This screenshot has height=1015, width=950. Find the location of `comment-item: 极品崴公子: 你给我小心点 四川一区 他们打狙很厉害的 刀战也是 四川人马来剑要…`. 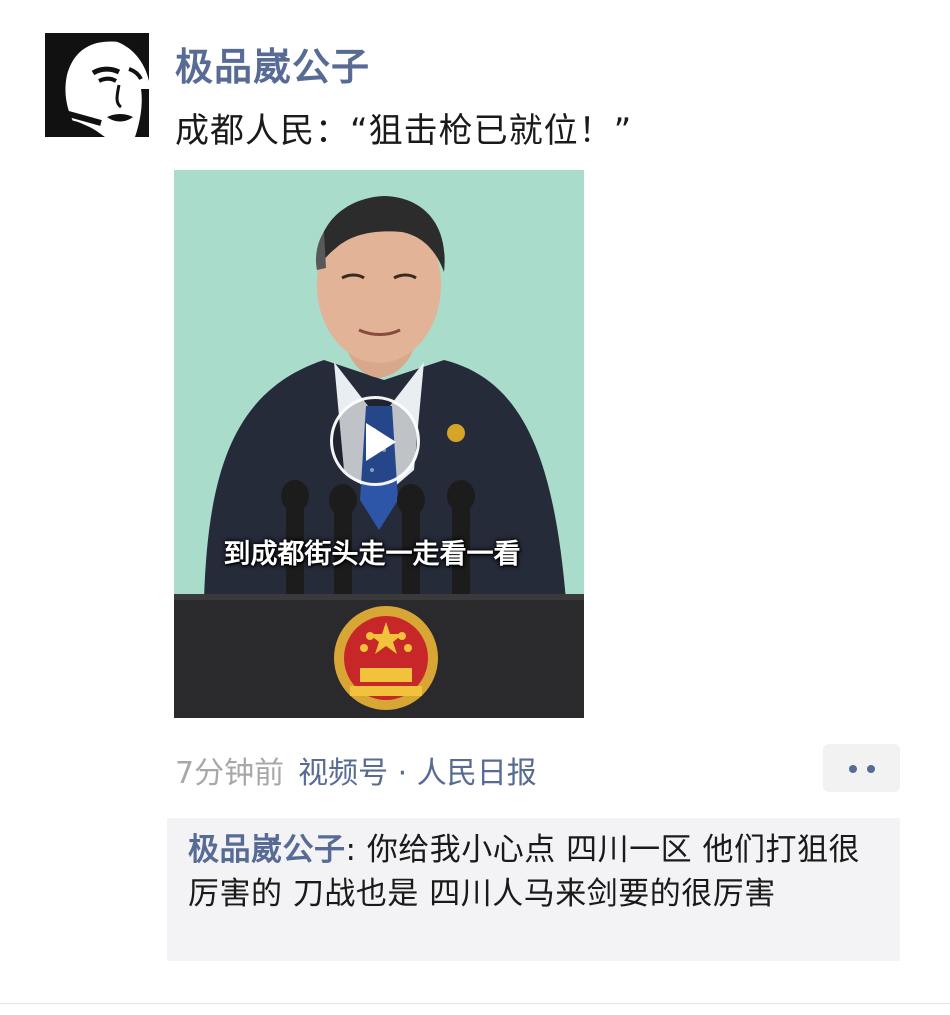

comment-item: 极品崴公子: 你给我小心点 四川一区 他们打狙很厉害的 刀战也是 四川人马来剑要… is located at coordinates (538, 872).